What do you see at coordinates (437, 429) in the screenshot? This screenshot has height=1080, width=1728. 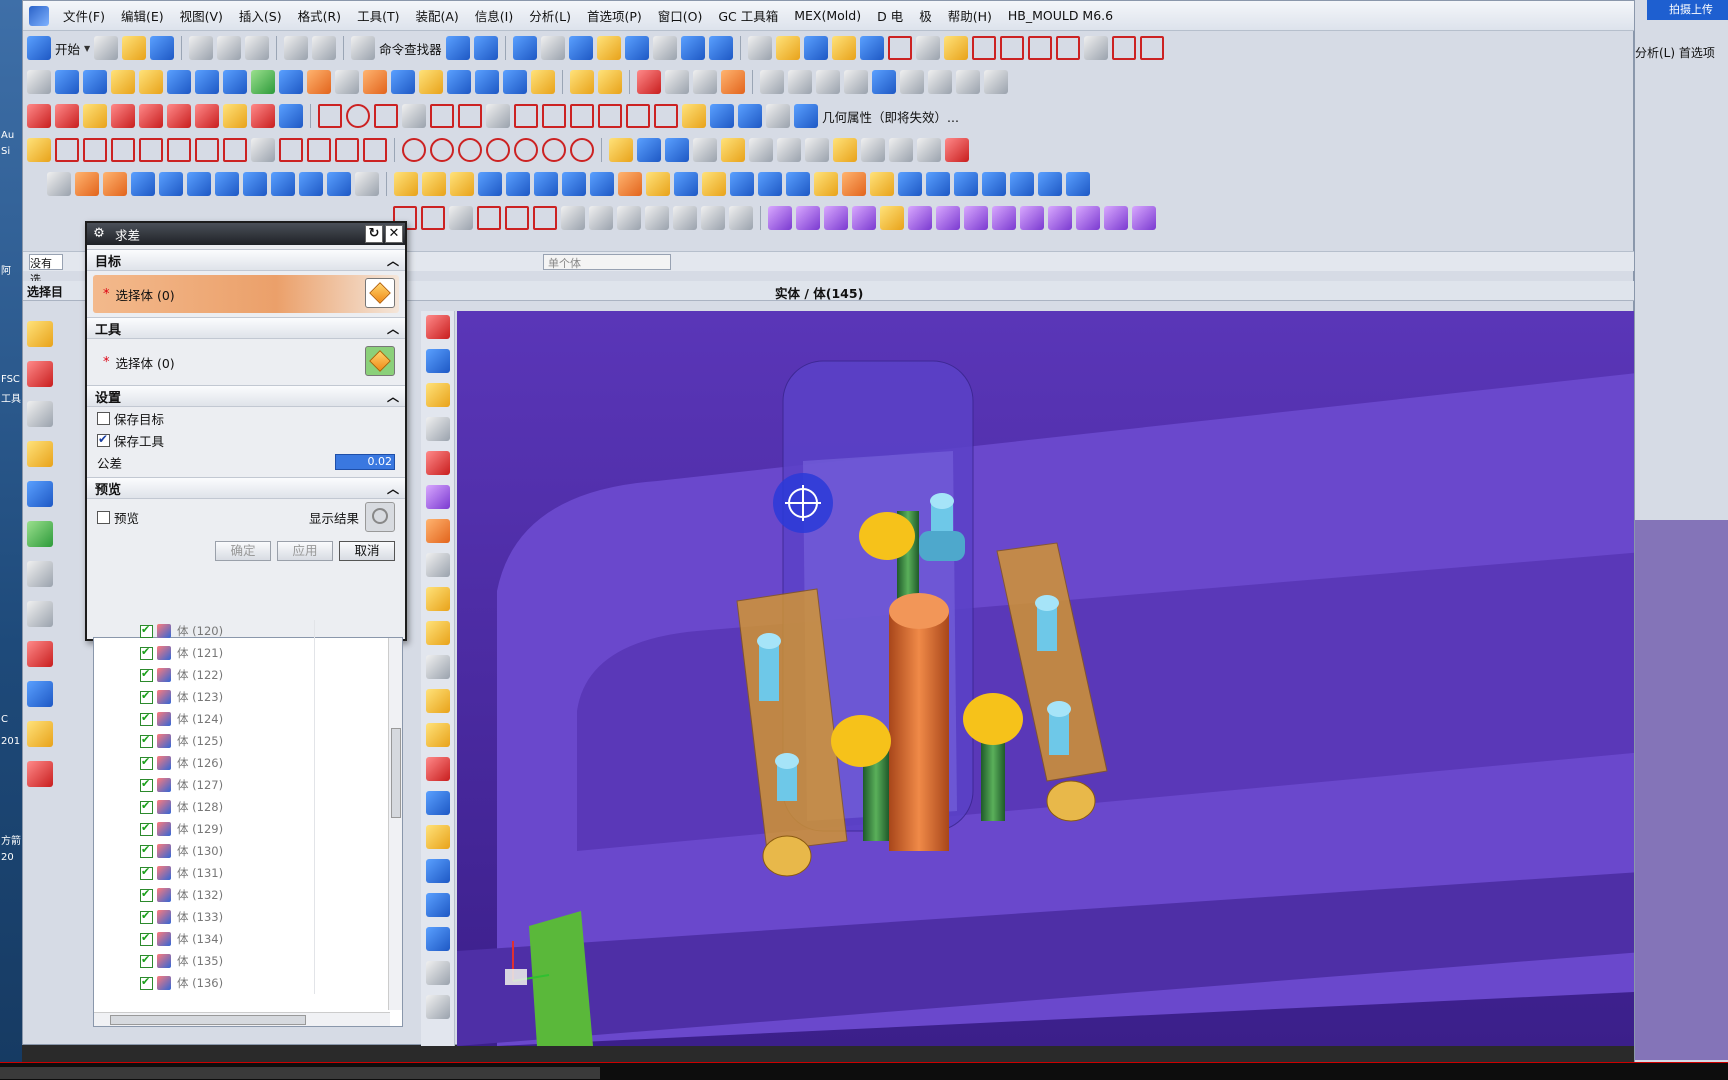 I see `zoom-icon` at bounding box center [437, 429].